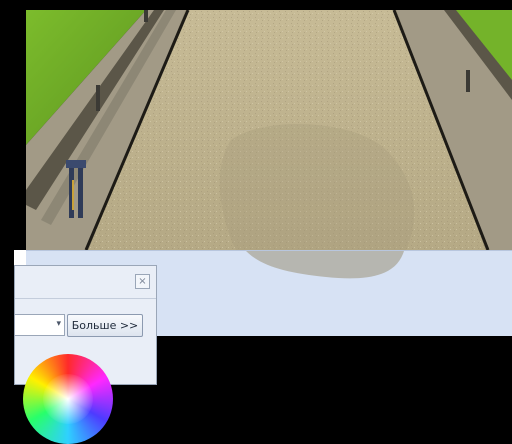  I want to click on color-dialog: × ▾ Больше >>, so click(85, 354).